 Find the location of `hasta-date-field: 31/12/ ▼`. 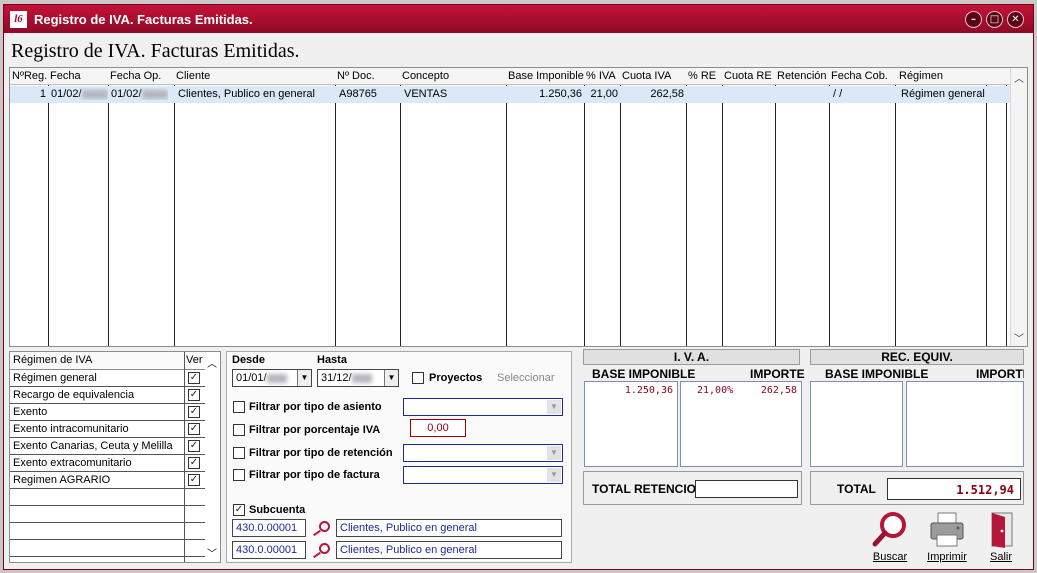

hasta-date-field: 31/12/ ▼ is located at coordinates (358, 378).